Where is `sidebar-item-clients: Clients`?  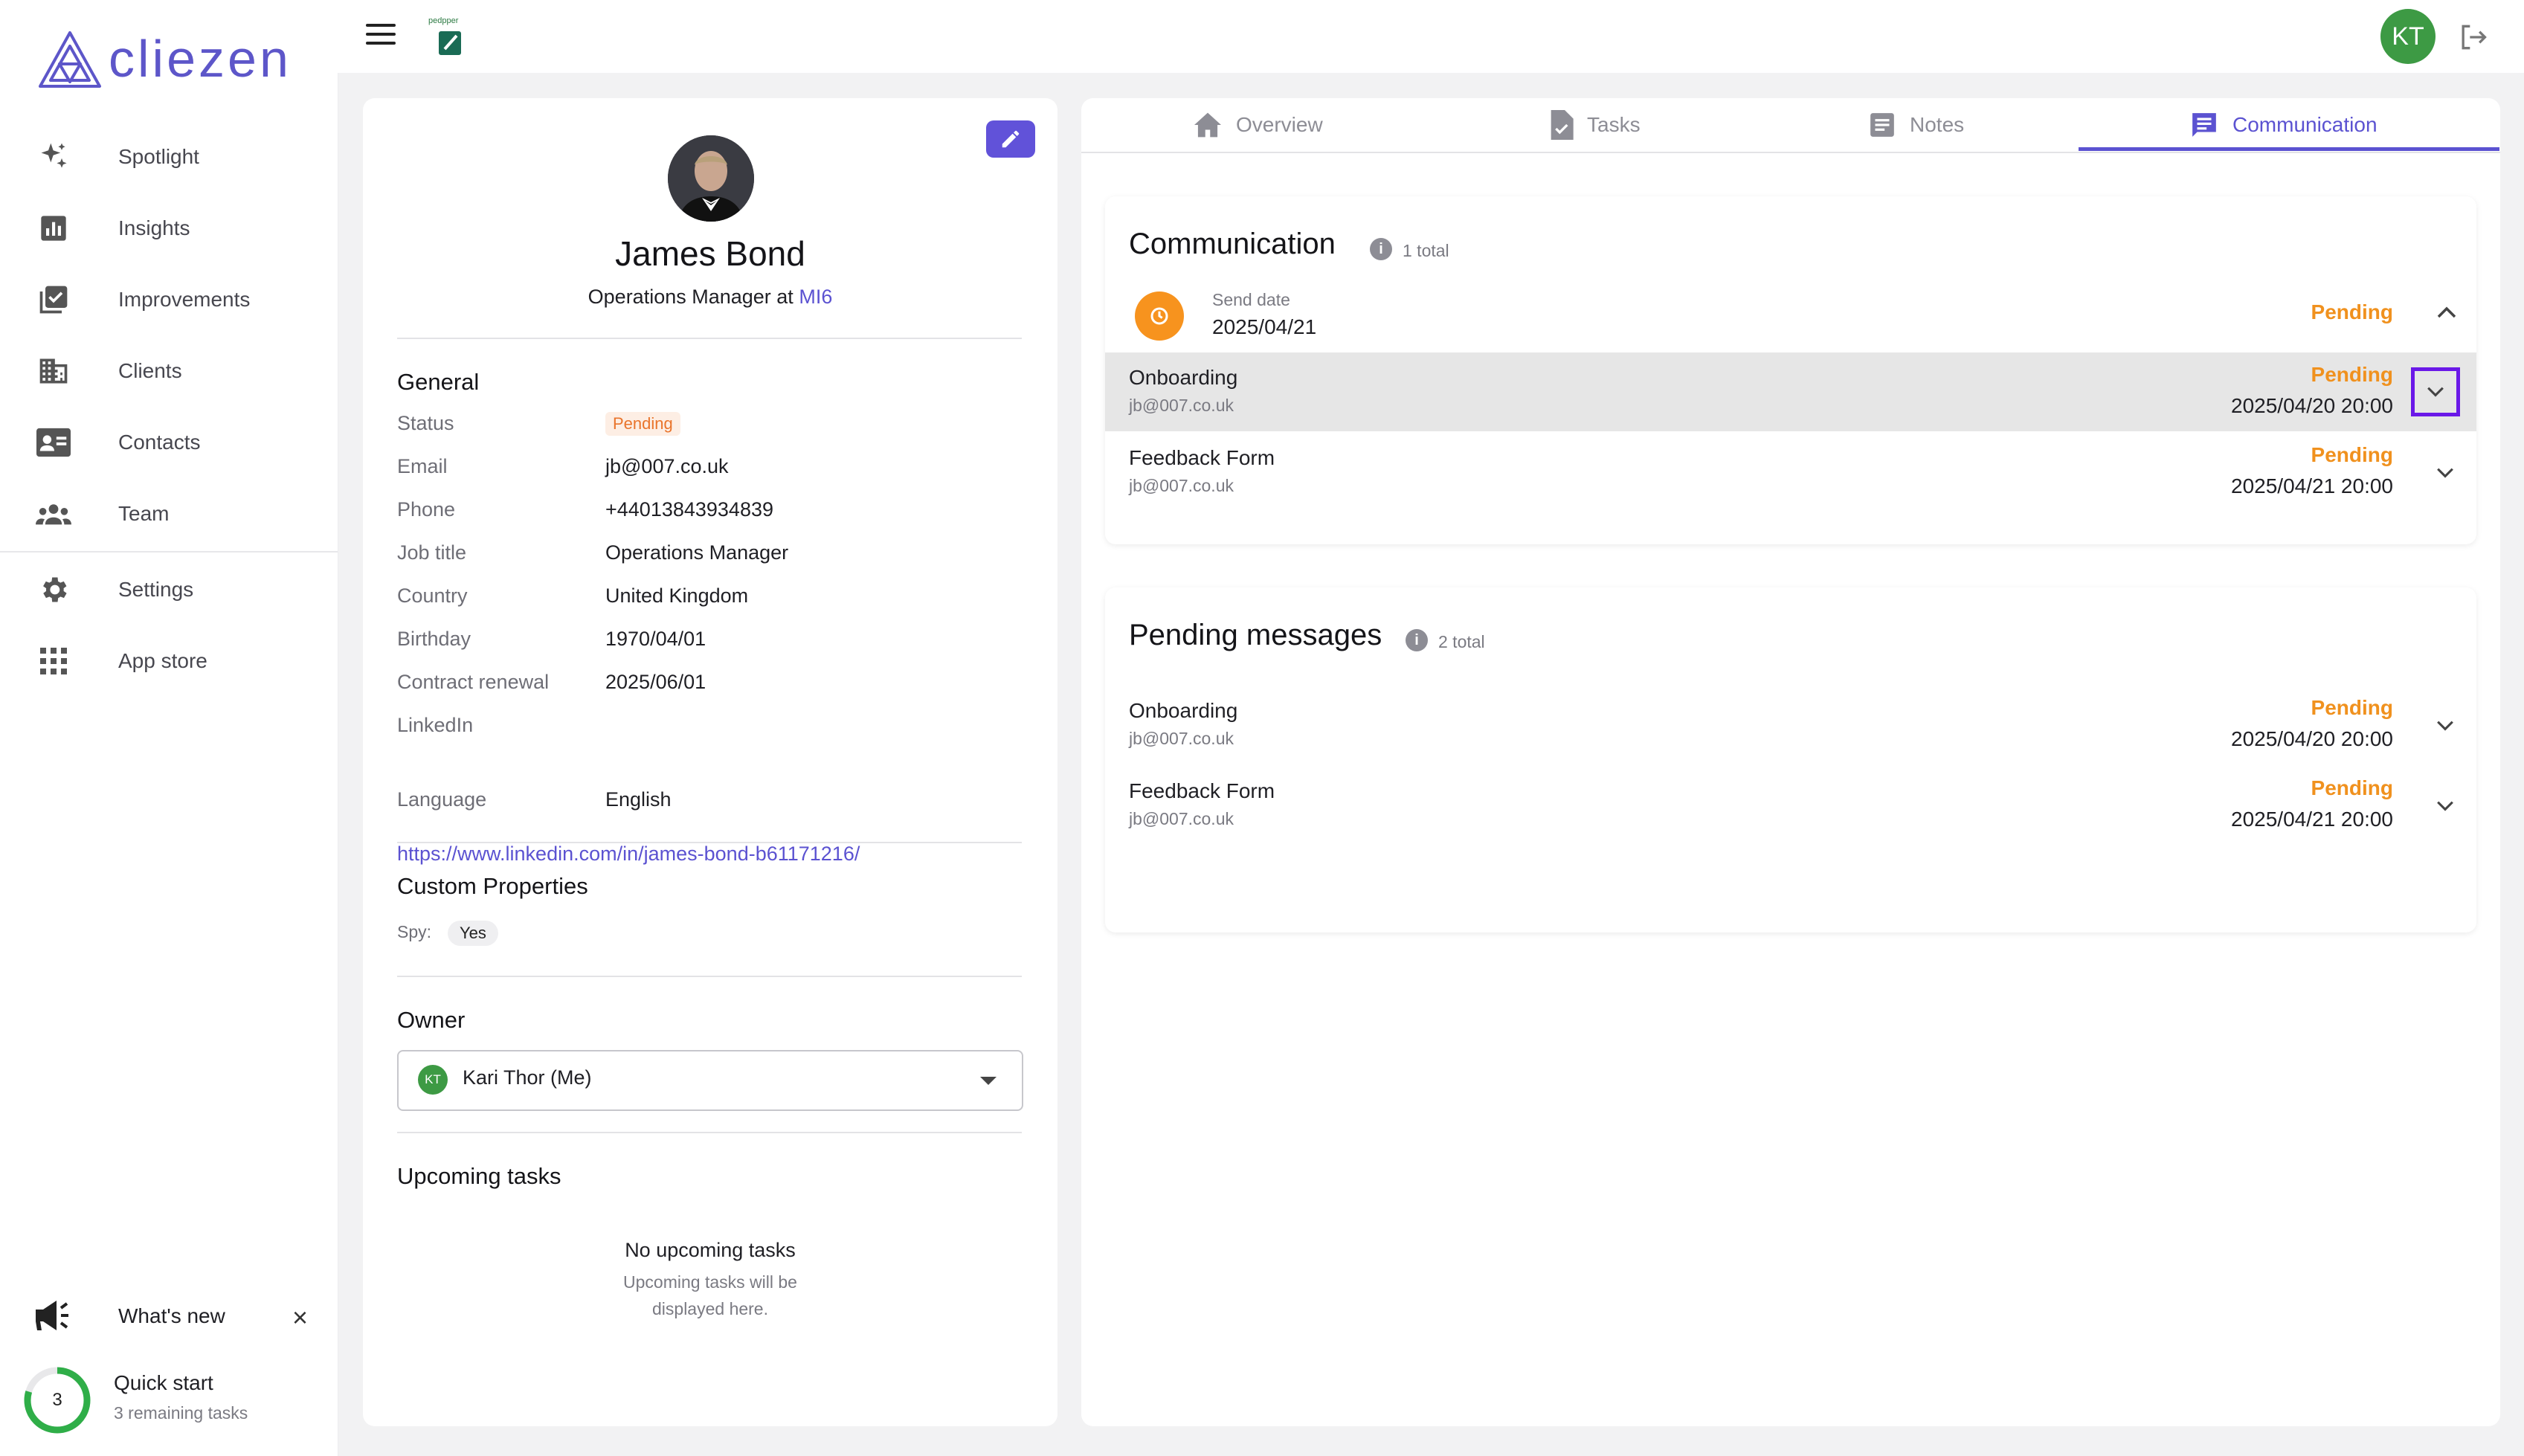
sidebar-item-clients: Clients is located at coordinates (169, 371).